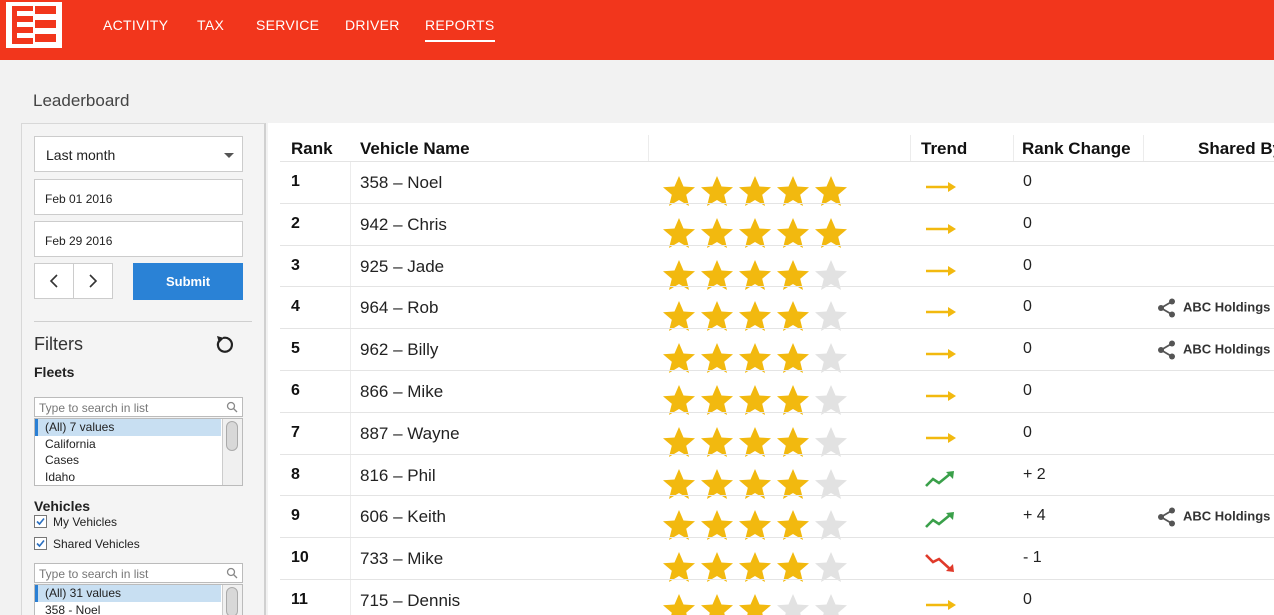  What do you see at coordinates (40, 544) in the screenshot?
I see `shared-vehicles-checkbox` at bounding box center [40, 544].